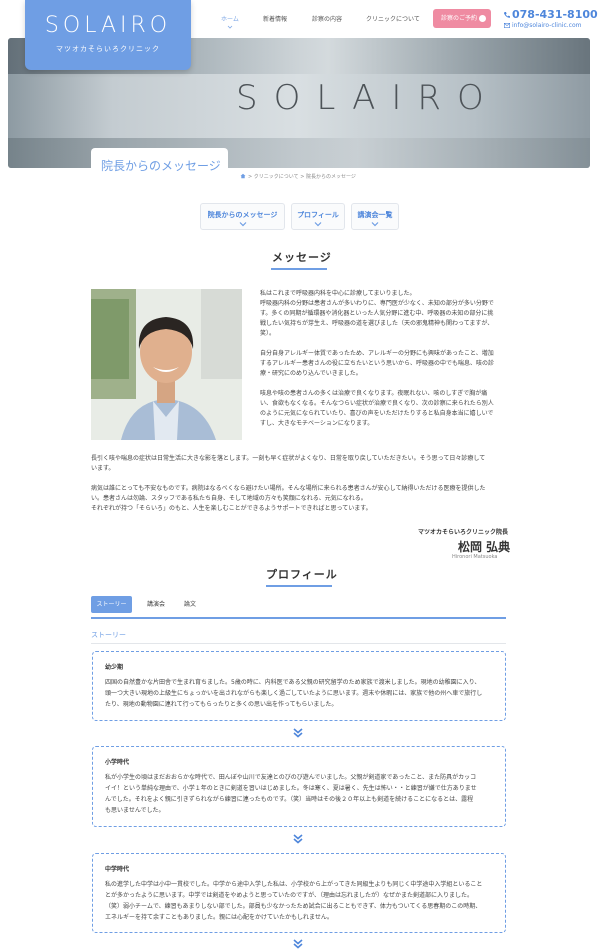 This screenshot has height=950, width=598. I want to click on reserve-button: 診察のご予約, so click(462, 18).